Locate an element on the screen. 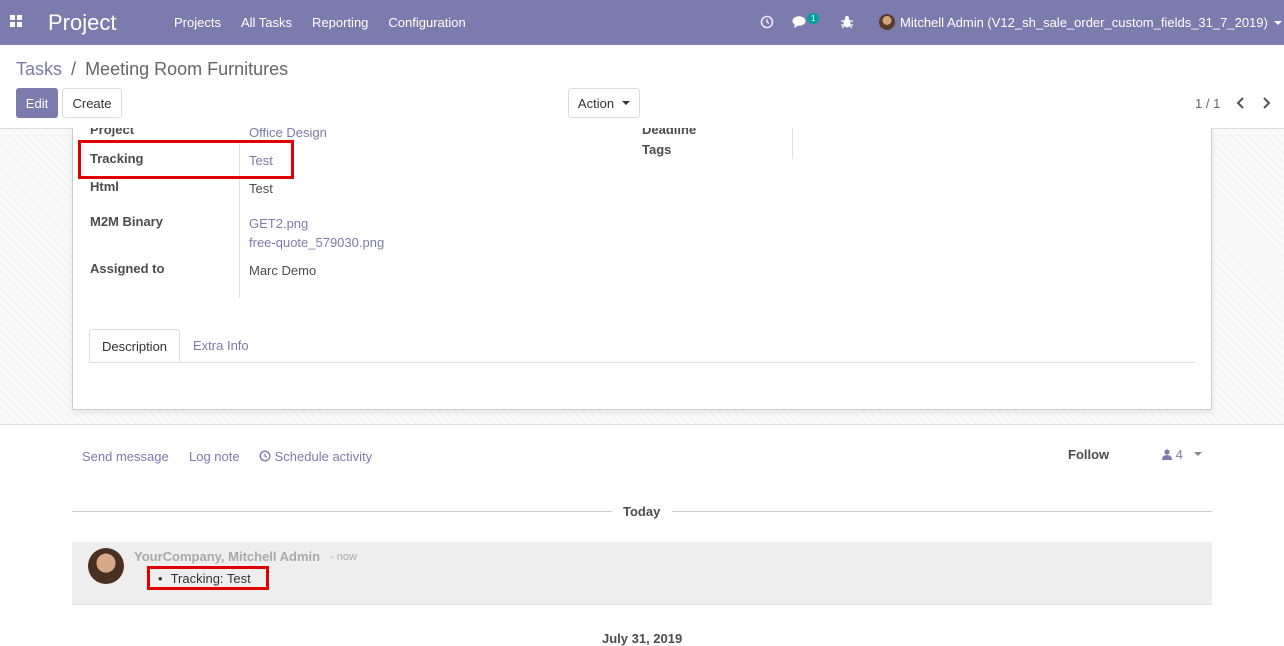 The width and height of the screenshot is (1284, 646). action-label: Action is located at coordinates (596, 103).